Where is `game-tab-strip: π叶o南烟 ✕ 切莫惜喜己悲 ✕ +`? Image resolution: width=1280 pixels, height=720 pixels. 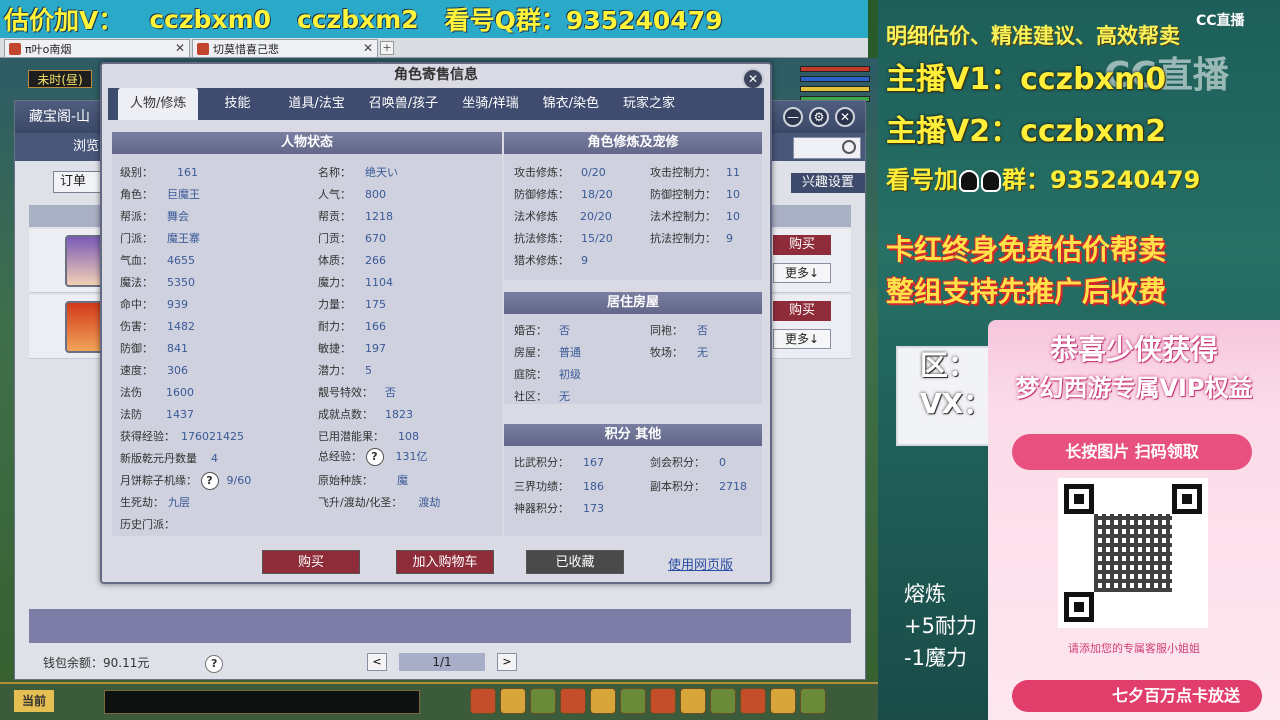 game-tab-strip: π叶o南烟 ✕ 切莫惜喜己悲 ✕ + is located at coordinates (434, 48).